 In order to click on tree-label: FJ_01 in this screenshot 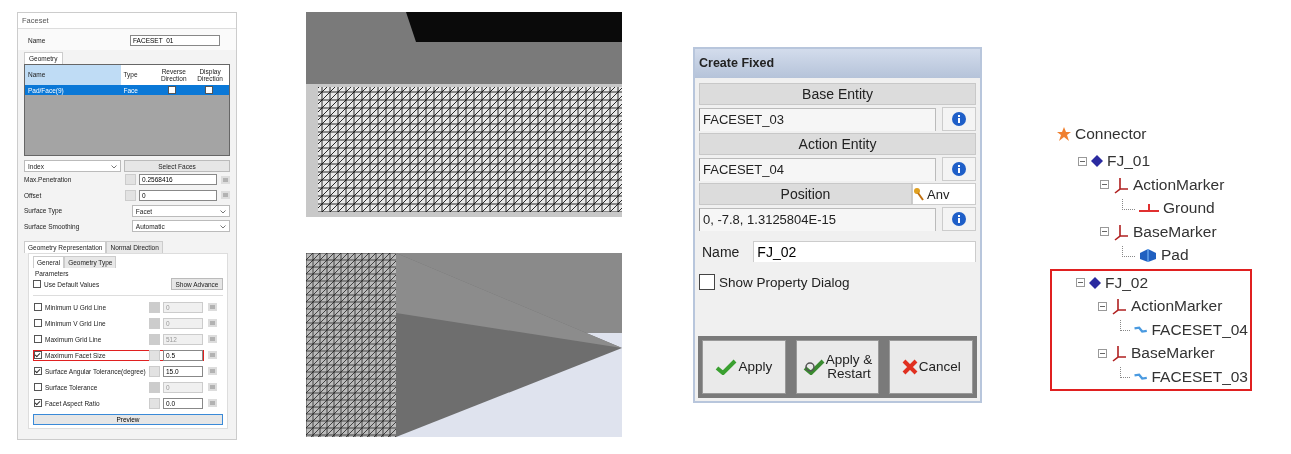, I will do `click(1129, 161)`.